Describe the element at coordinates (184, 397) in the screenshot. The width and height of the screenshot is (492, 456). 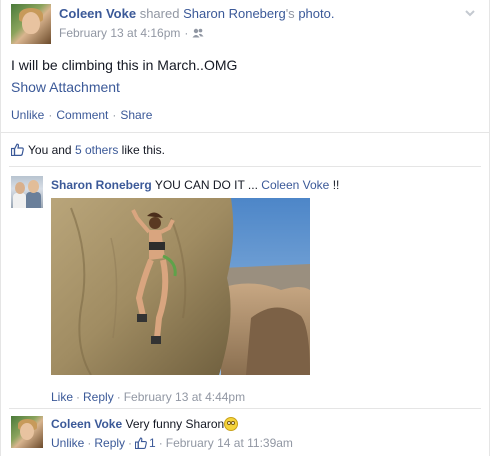
I see `comment-timestamp: February 13 at 4:44pm` at that location.